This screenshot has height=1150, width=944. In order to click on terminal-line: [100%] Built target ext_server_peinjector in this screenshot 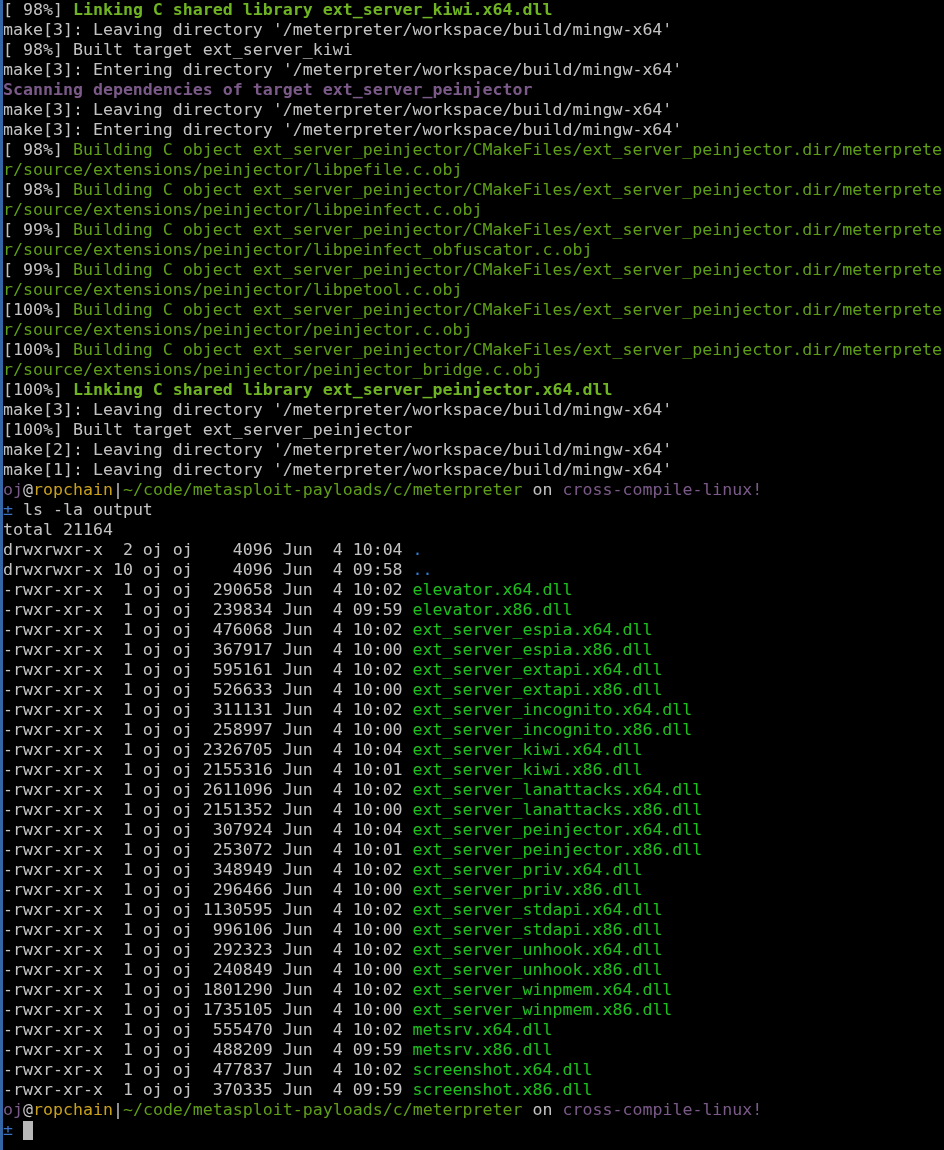, I will do `click(208, 430)`.